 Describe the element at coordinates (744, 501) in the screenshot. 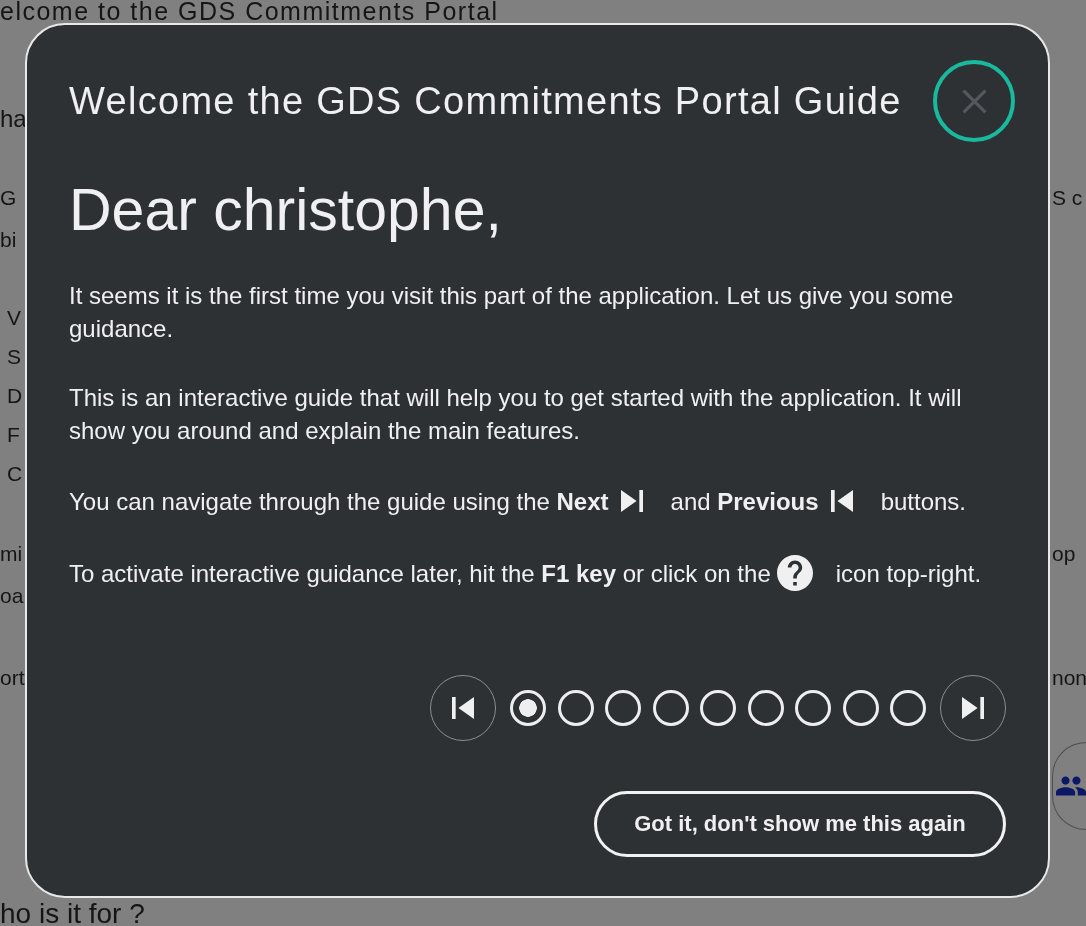

I see `guide-text: and Previous` at that location.